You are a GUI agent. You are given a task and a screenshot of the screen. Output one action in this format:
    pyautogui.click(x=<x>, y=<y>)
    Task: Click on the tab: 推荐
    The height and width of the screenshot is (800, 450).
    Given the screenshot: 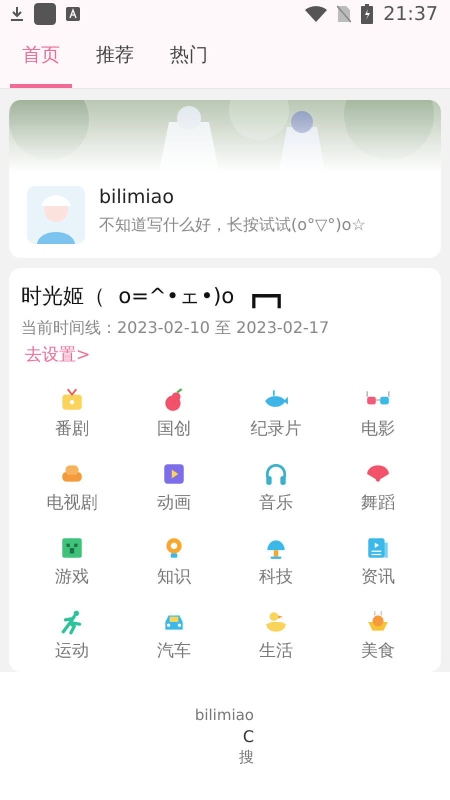 What is the action you would take?
    pyautogui.click(x=115, y=58)
    